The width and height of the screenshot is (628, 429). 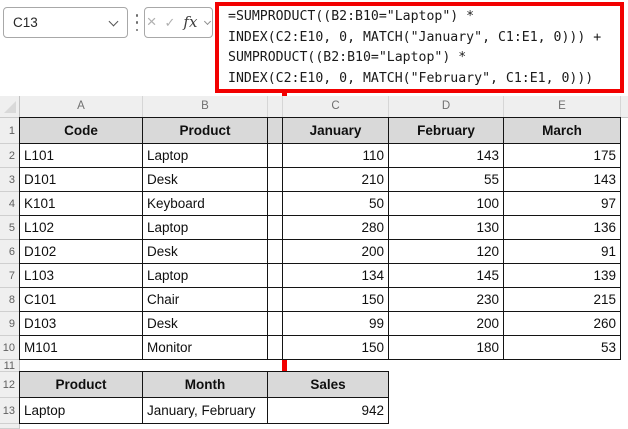 What do you see at coordinates (562, 227) in the screenshot?
I see `cell: 136` at bounding box center [562, 227].